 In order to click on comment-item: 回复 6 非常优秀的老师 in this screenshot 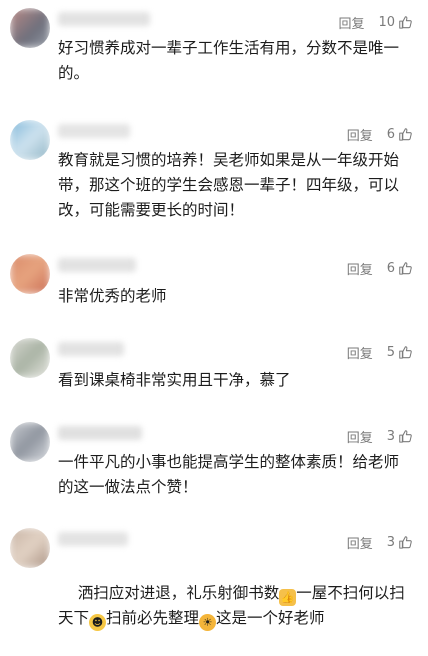, I will do `click(214, 284)`.